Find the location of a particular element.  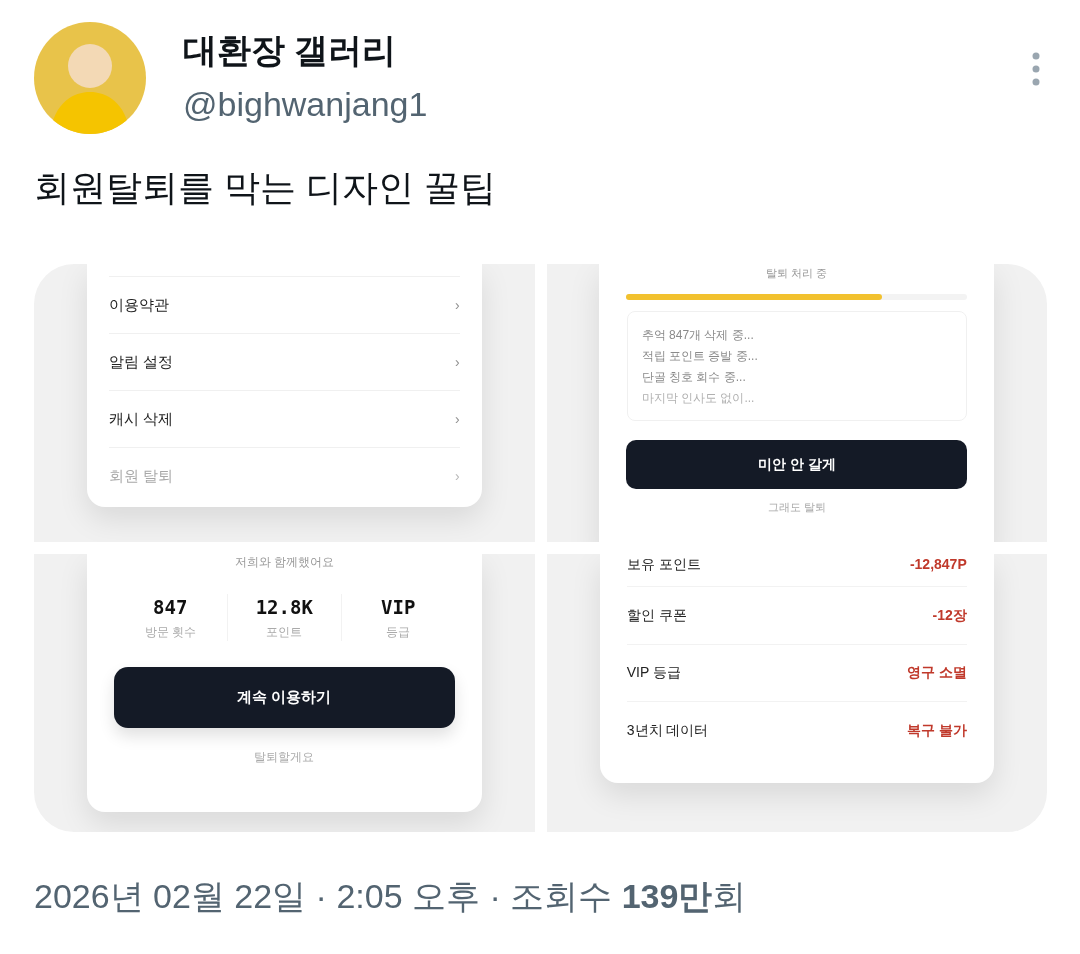

dialog-title: 탈퇴 처리 중 is located at coordinates (797, 273).